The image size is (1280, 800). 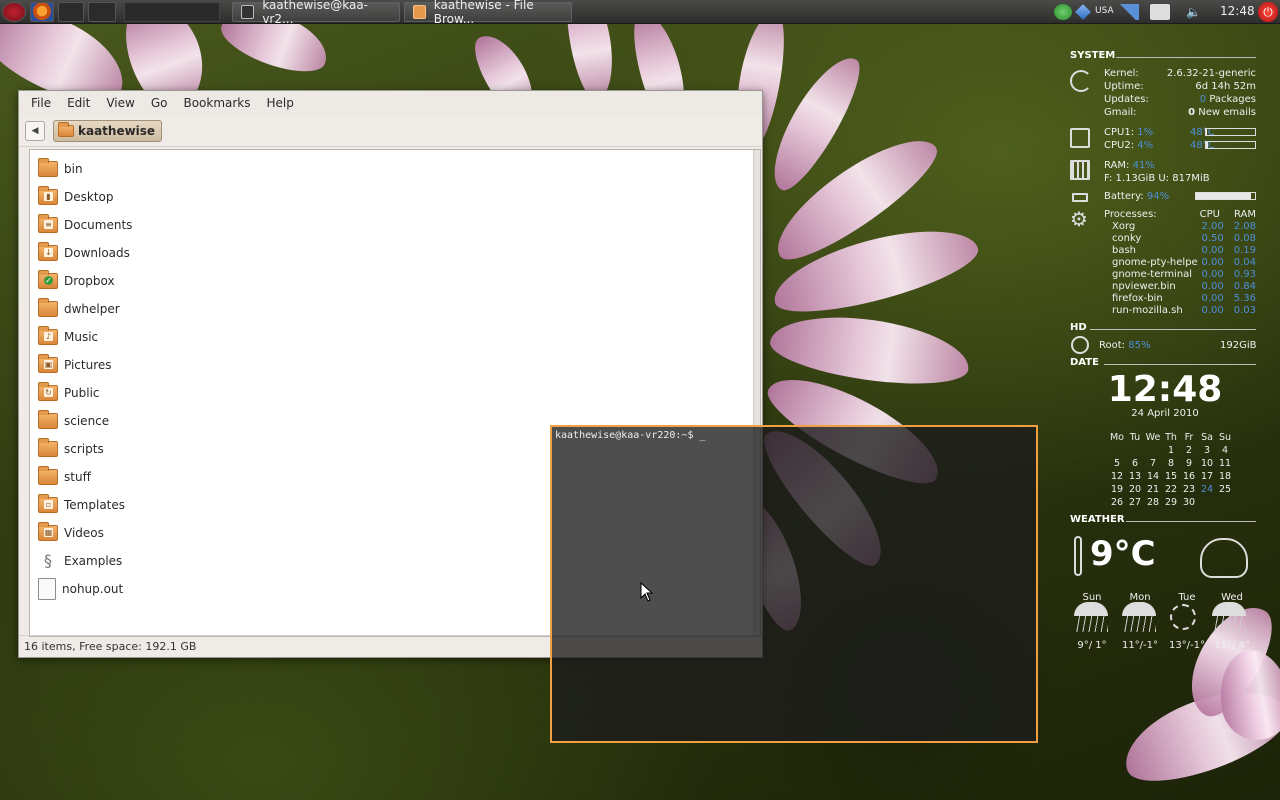 I want to click on process-name: gnome-terminal, so click(x=1152, y=274).